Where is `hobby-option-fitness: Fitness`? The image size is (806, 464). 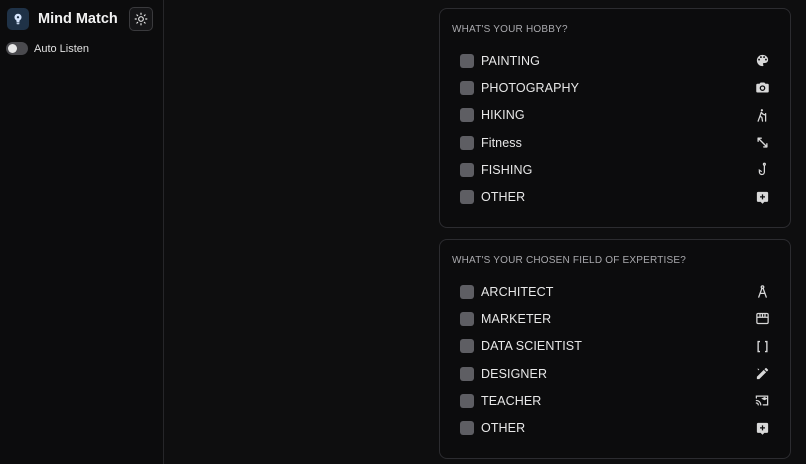
hobby-option-fitness: Fitness is located at coordinates (615, 142).